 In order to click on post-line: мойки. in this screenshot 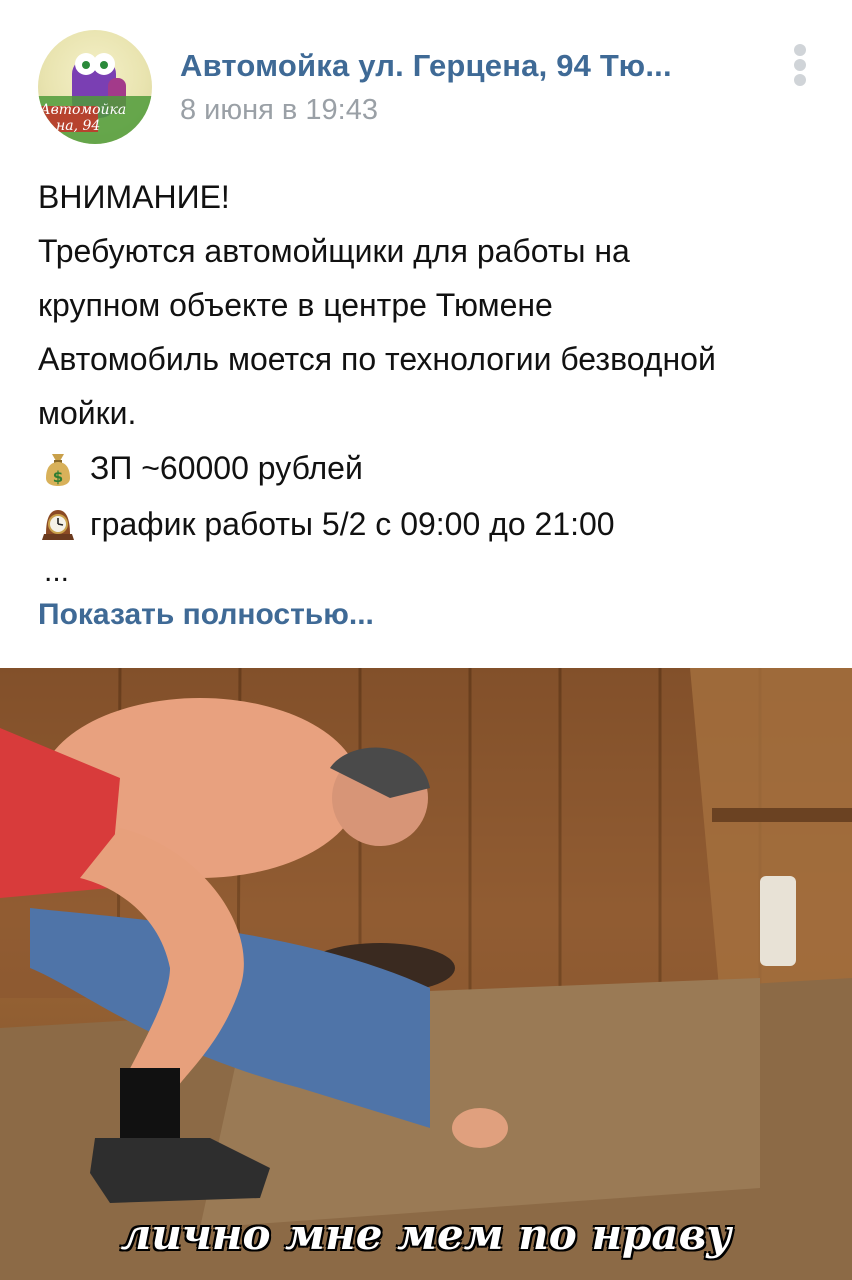, I will do `click(87, 413)`.